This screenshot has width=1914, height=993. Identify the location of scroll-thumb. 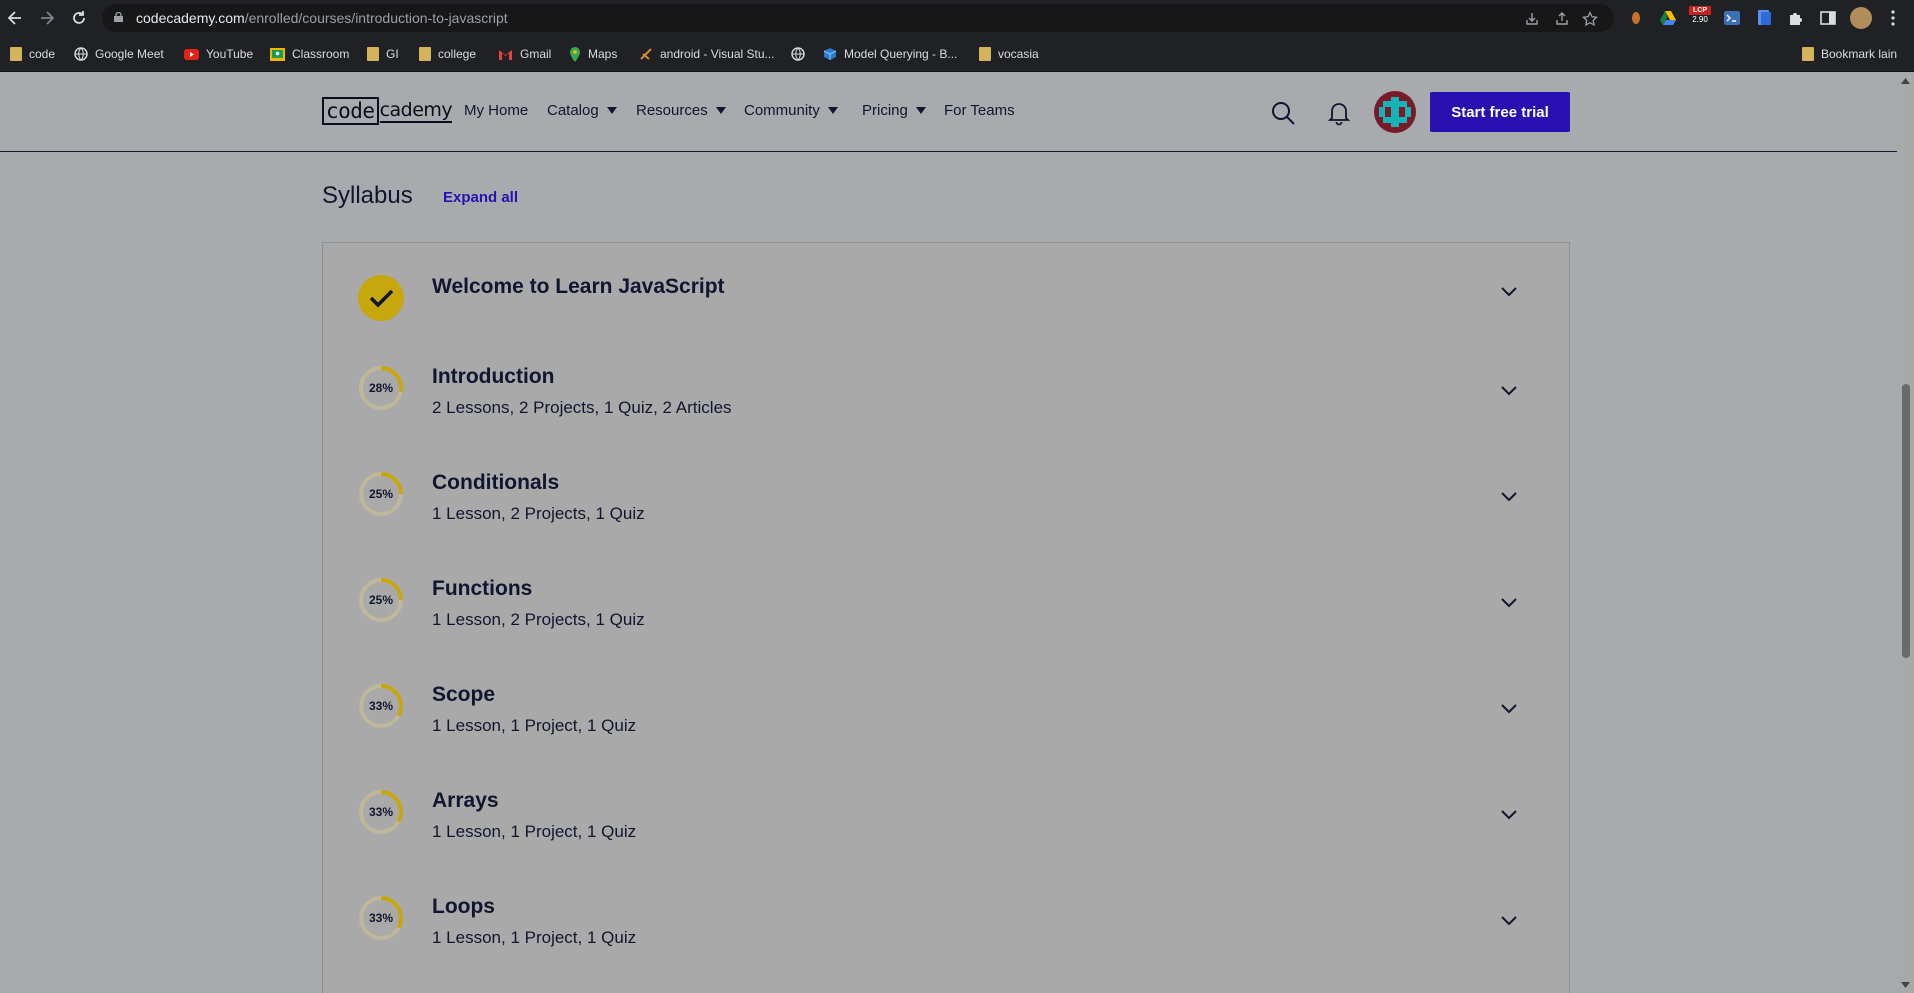
(1906, 521).